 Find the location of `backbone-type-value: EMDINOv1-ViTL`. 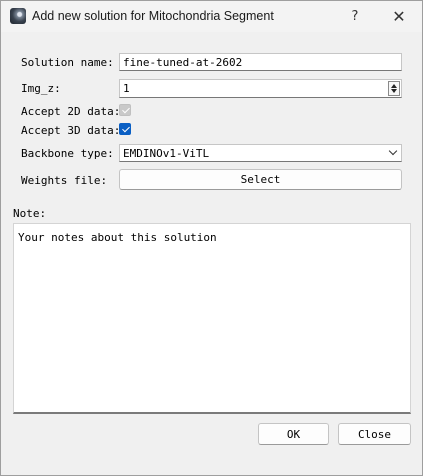

backbone-type-value: EMDINOv1-ViTL is located at coordinates (166, 153).